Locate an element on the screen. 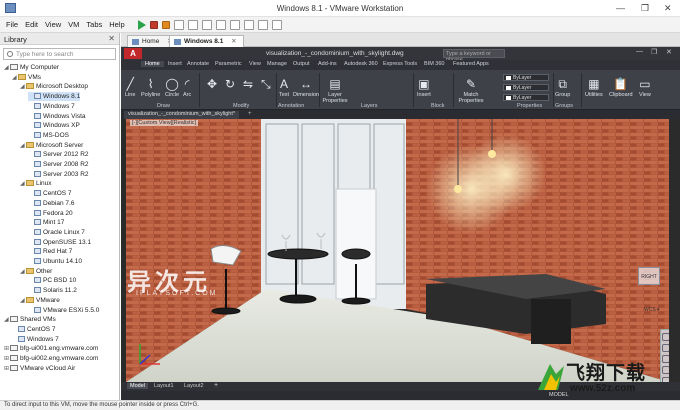 The image size is (680, 410). snapshot-manager-icon is located at coordinates (206, 24).